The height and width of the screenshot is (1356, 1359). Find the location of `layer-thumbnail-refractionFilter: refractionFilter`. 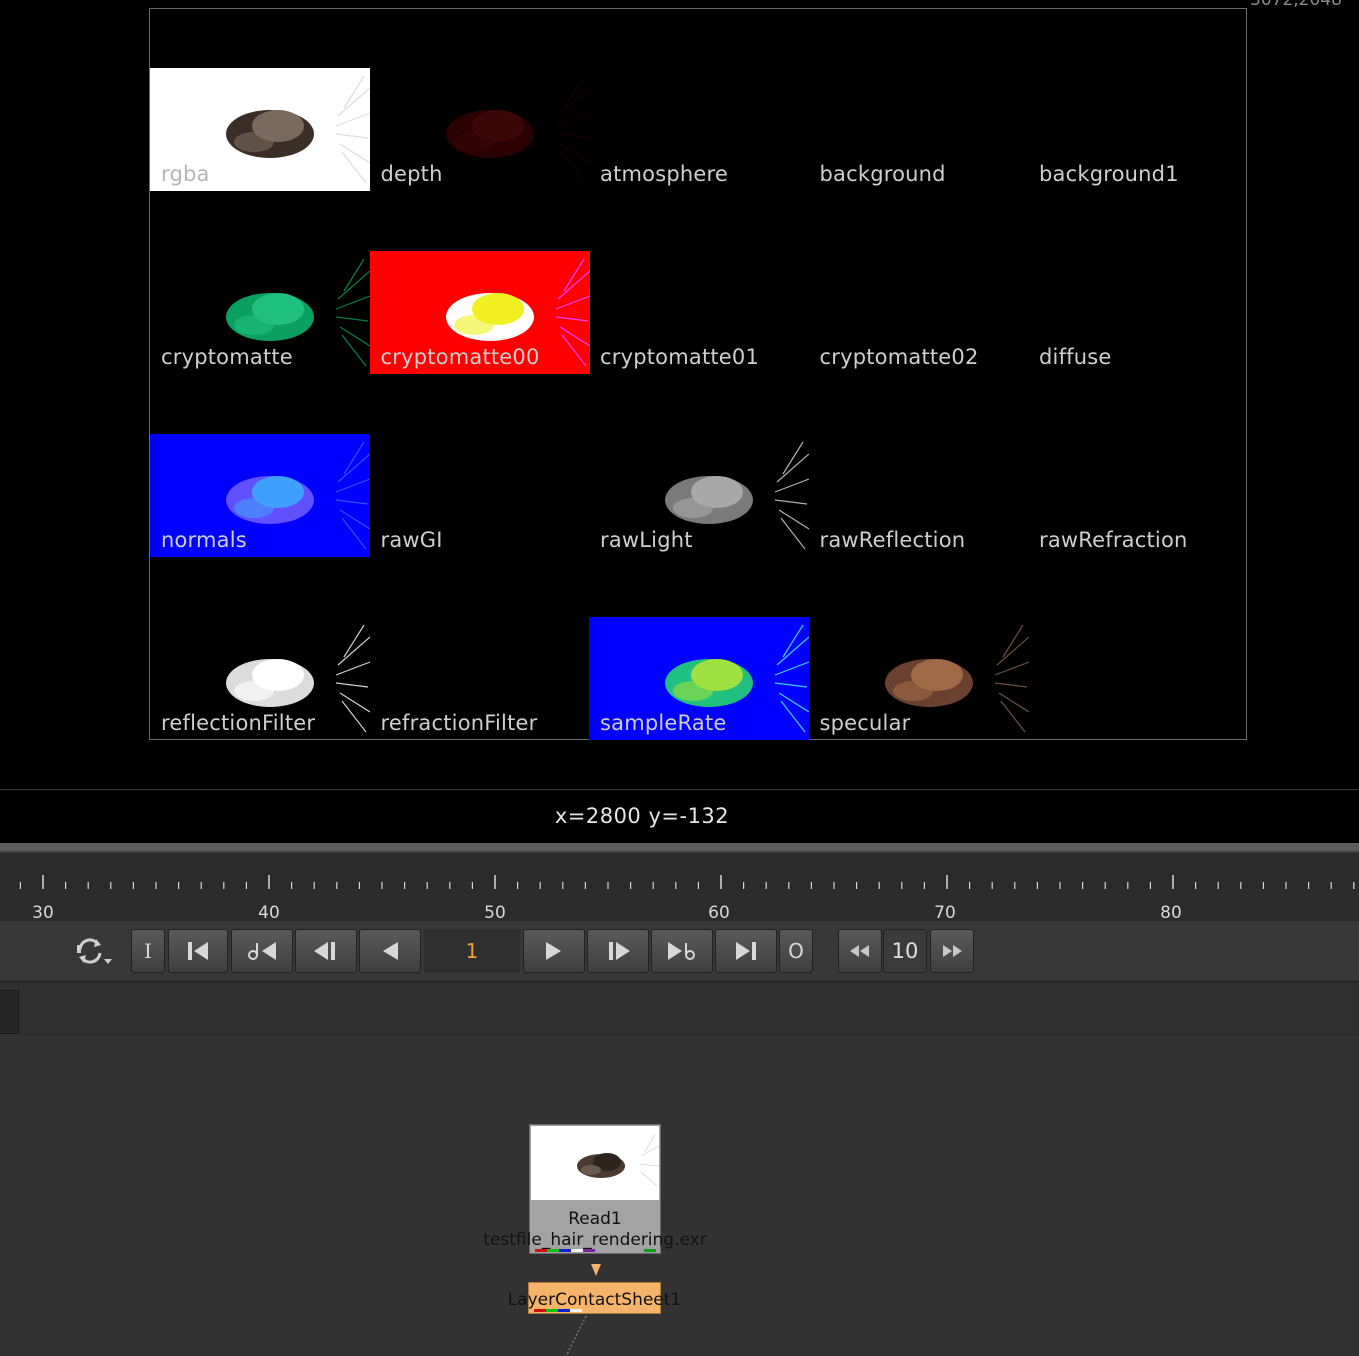

layer-thumbnail-refractionFilter: refractionFilter is located at coordinates (480, 678).